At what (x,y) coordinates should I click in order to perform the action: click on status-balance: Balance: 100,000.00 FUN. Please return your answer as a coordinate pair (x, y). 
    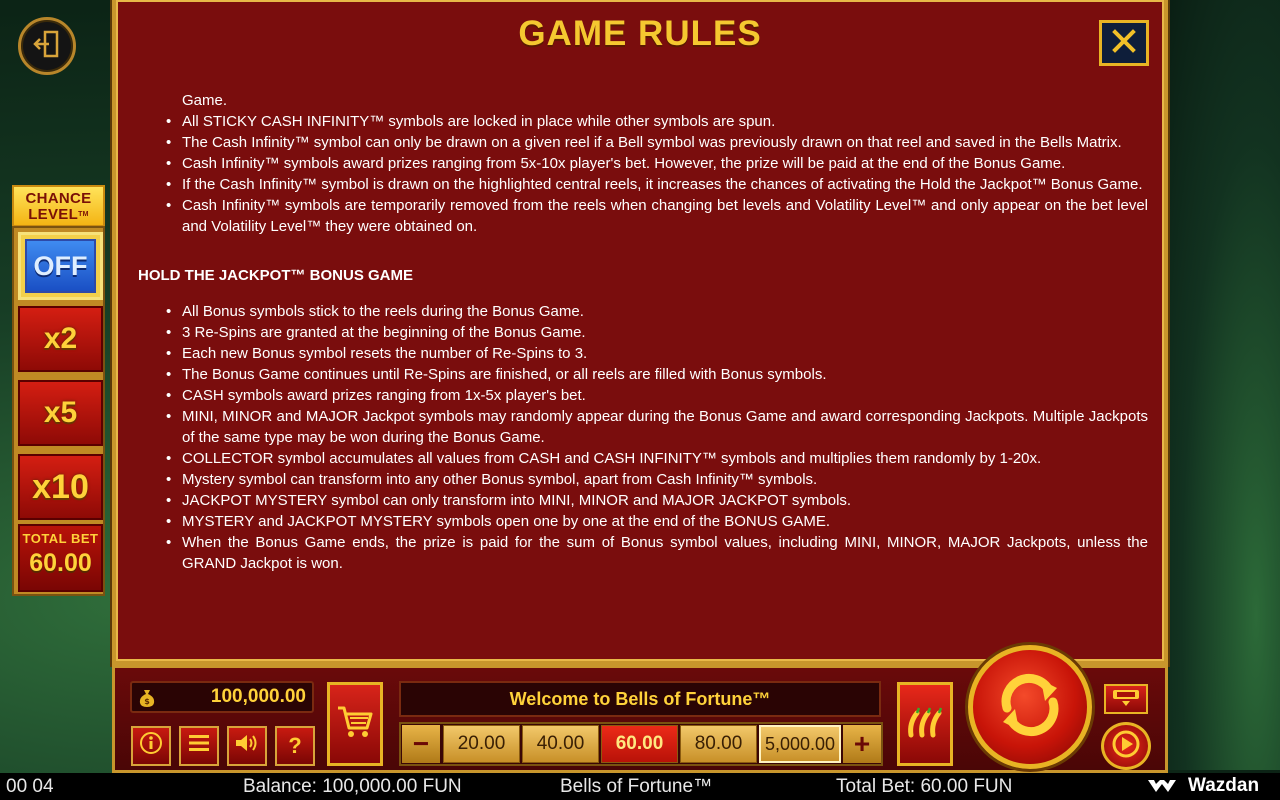
    Looking at the image, I should click on (352, 786).